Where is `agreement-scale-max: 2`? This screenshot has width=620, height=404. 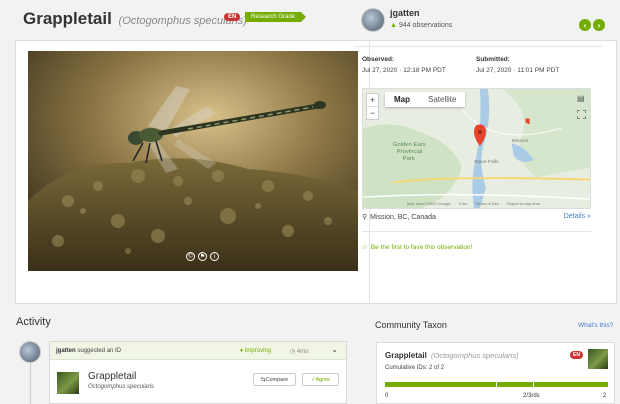
agreement-scale-max: 2 is located at coordinates (605, 396).